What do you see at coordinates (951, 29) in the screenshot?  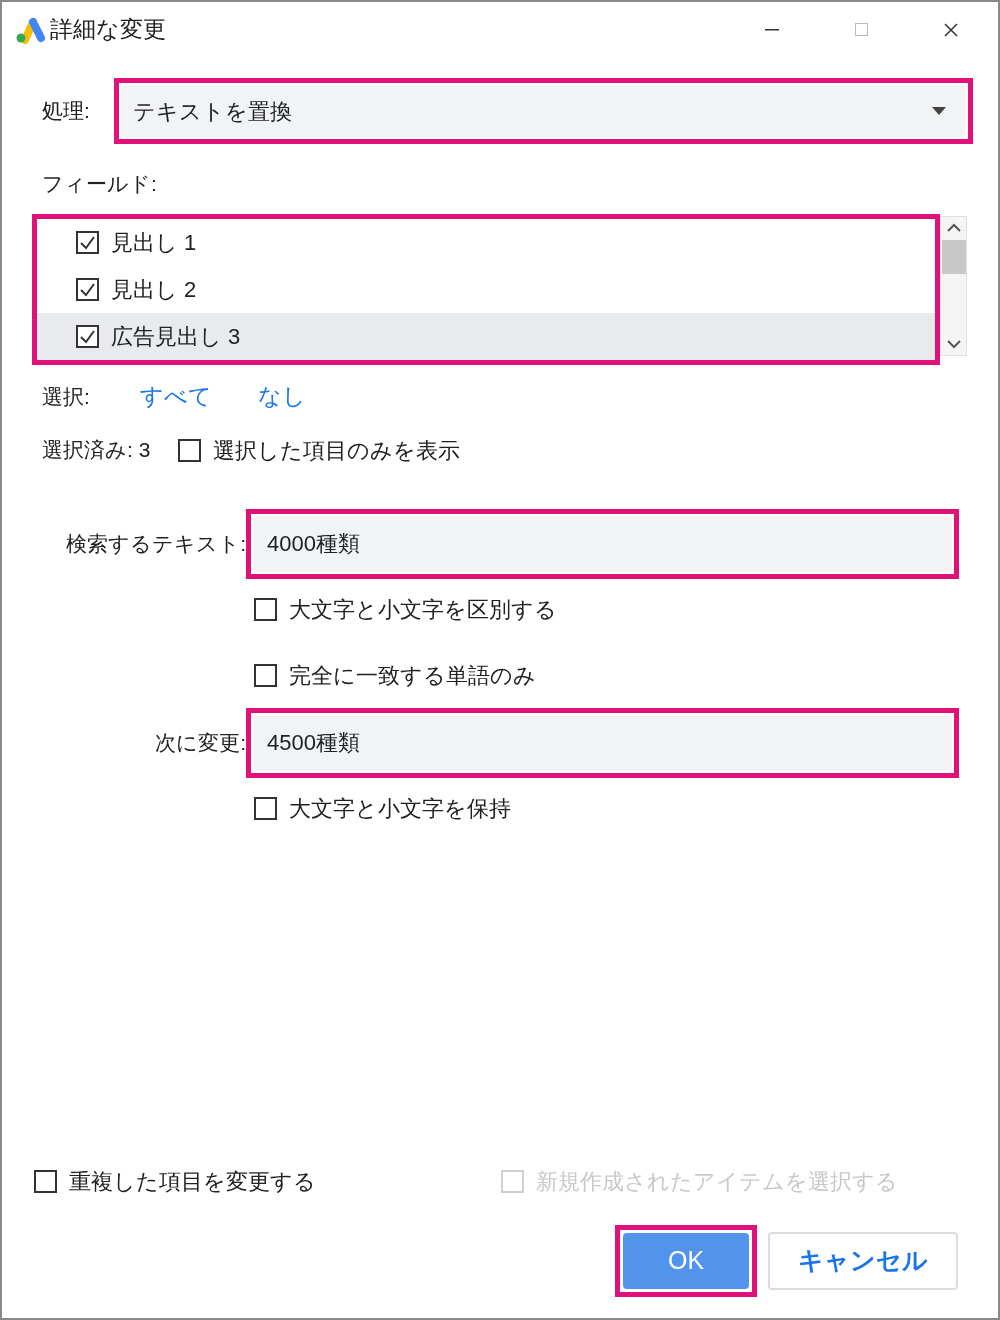 I see `close-icon` at bounding box center [951, 29].